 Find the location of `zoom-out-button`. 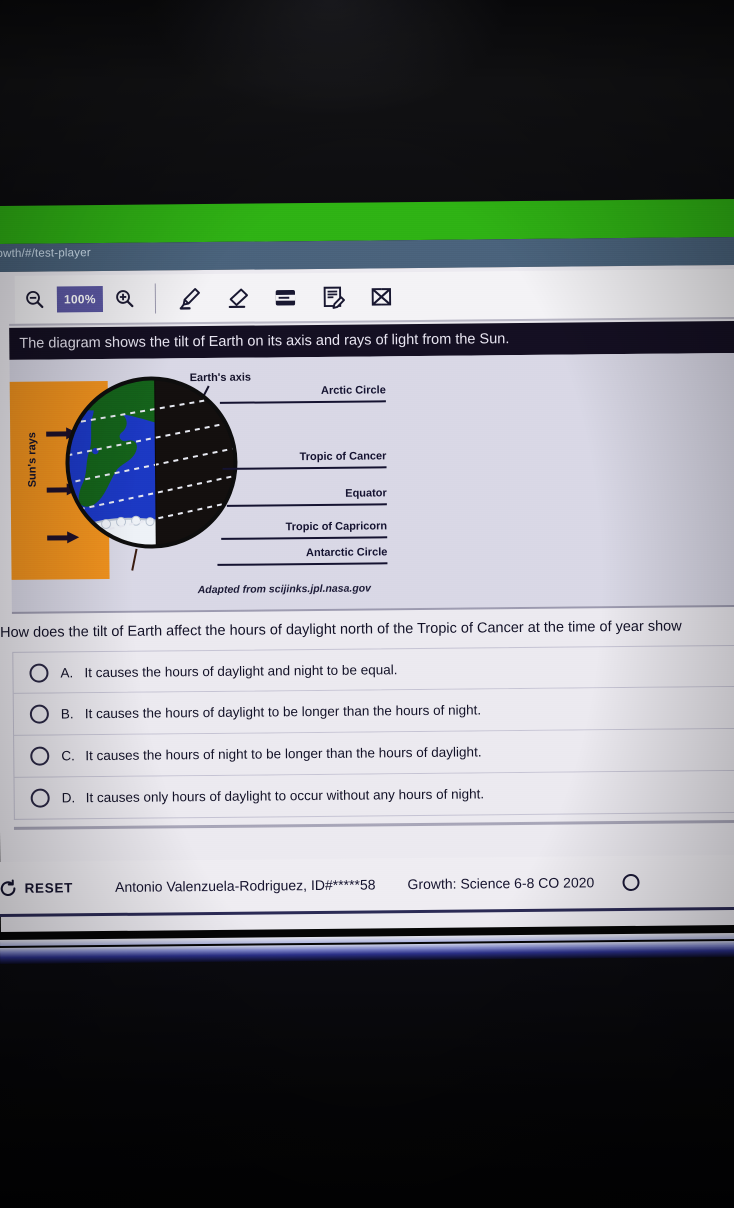

zoom-out-button is located at coordinates (35, 299).